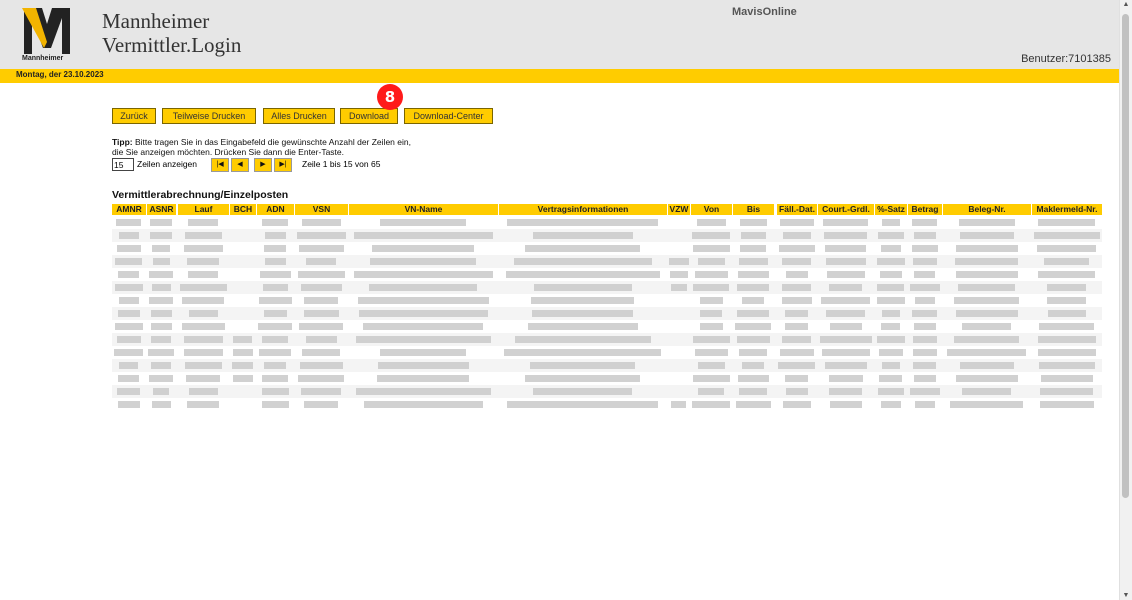 The height and width of the screenshot is (600, 1132). What do you see at coordinates (448, 116) in the screenshot?
I see `download-center-button: Download-Center` at bounding box center [448, 116].